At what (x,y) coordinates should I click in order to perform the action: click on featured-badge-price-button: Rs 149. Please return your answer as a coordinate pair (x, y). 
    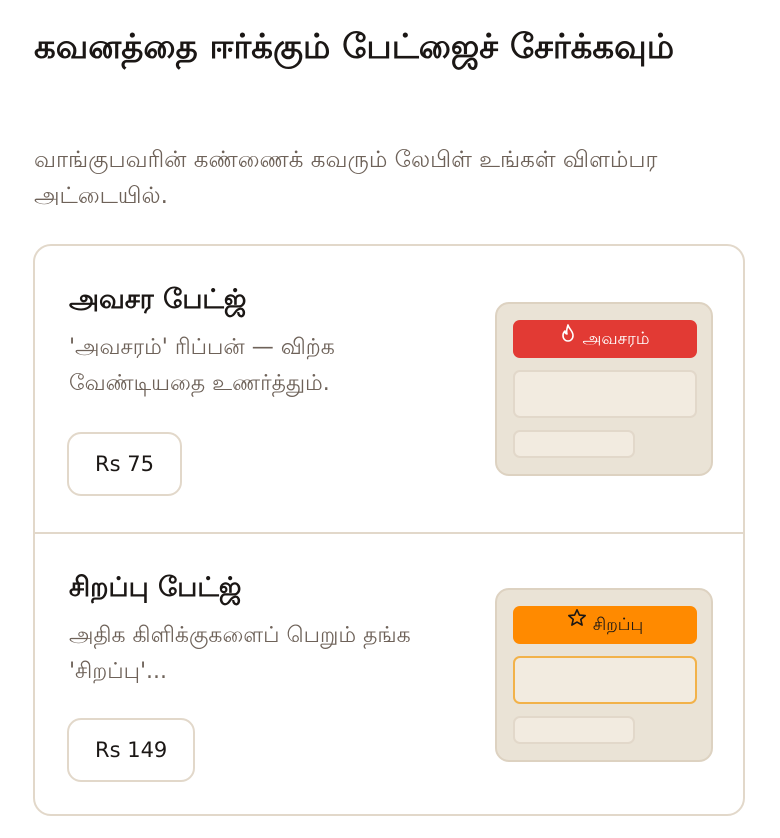
    Looking at the image, I should click on (131, 750).